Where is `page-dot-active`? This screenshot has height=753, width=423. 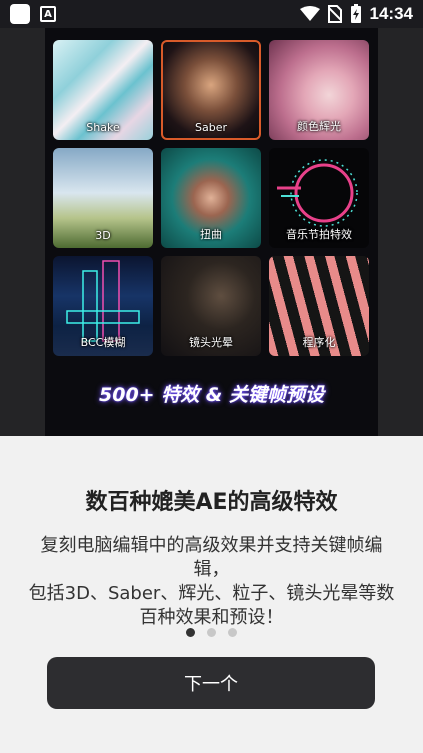
page-dot-active is located at coordinates (190, 632).